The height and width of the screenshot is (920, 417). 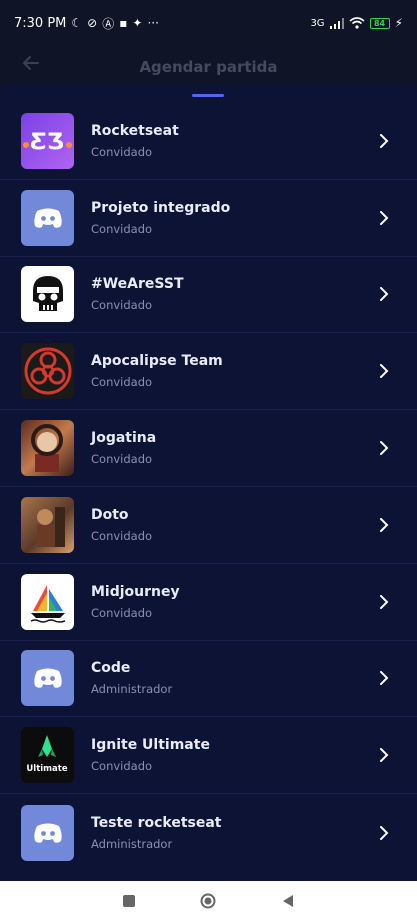 I want to click on guild-name: Ignite Ultimate, so click(x=150, y=745).